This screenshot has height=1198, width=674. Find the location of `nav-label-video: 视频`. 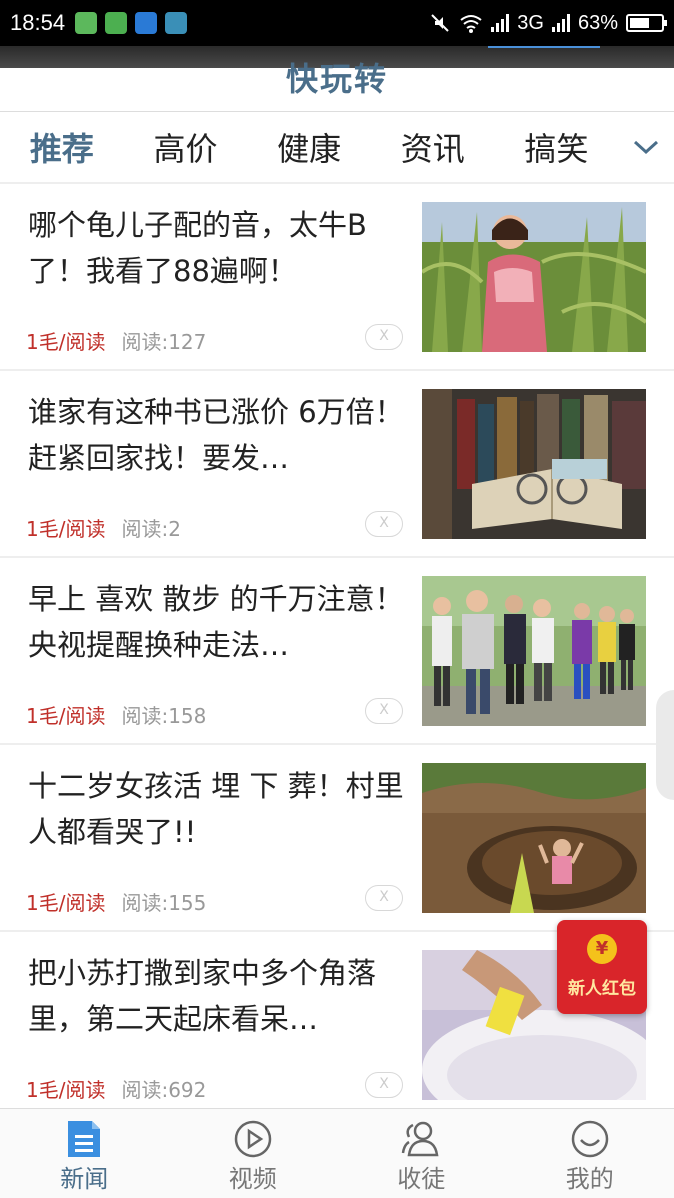

nav-label-video: 视频 is located at coordinates (252, 1179).